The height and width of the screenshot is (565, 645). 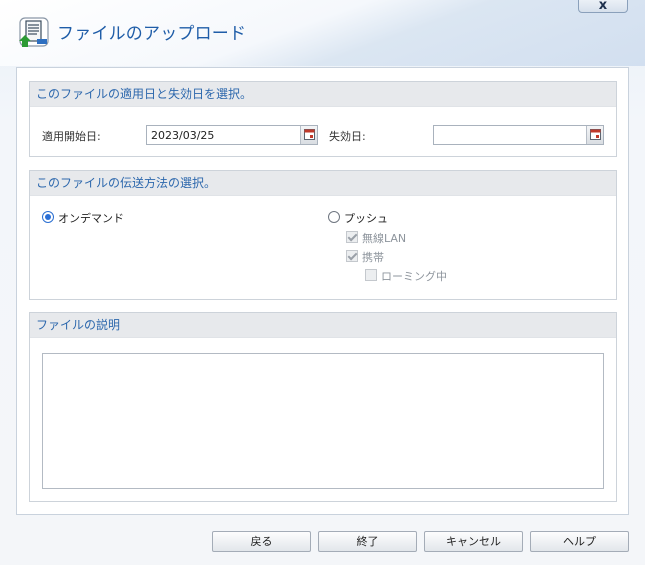 I want to click on push-label: プッシュ, so click(x=366, y=218).